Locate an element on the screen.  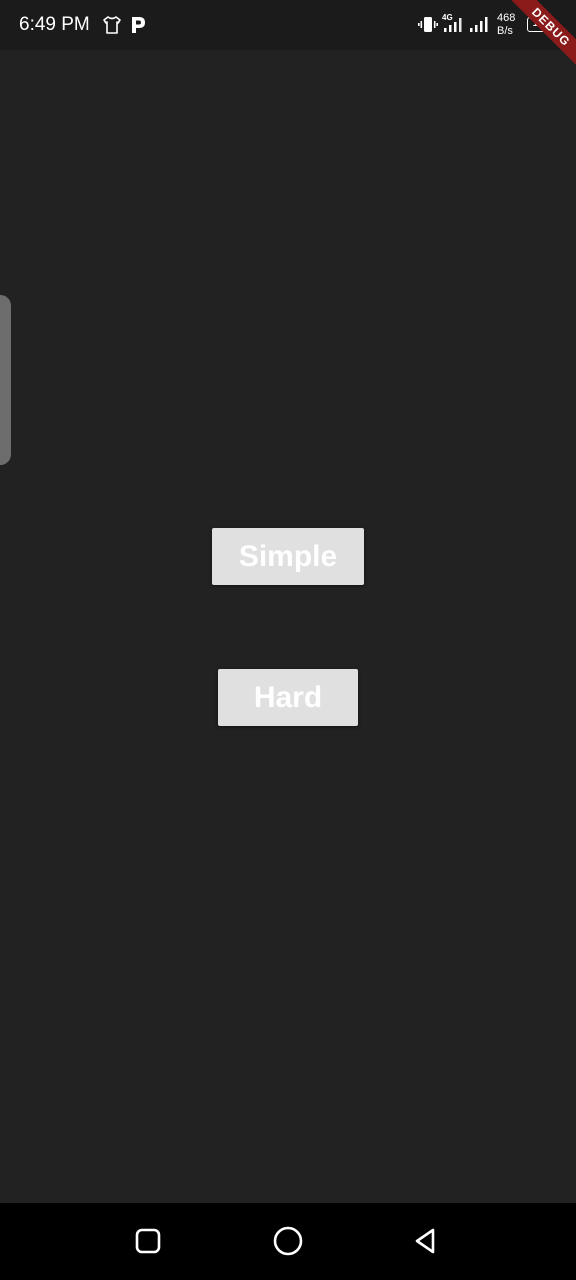
p-app-icon is located at coordinates (138, 27).